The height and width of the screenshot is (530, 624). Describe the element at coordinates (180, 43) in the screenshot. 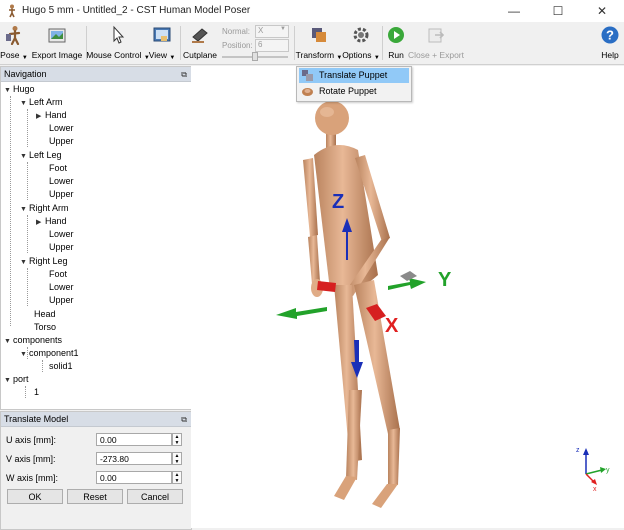

I see `toolbar-separator` at that location.